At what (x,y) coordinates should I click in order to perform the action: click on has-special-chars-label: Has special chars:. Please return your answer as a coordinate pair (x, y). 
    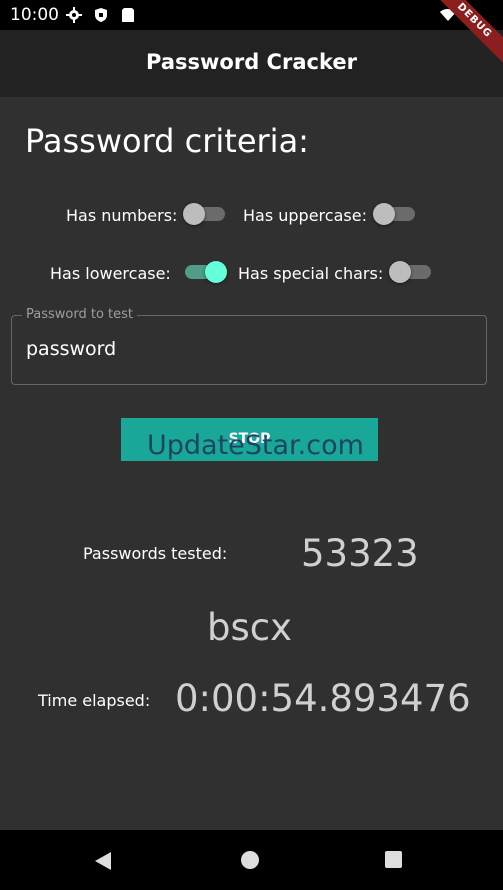
    Looking at the image, I should click on (311, 273).